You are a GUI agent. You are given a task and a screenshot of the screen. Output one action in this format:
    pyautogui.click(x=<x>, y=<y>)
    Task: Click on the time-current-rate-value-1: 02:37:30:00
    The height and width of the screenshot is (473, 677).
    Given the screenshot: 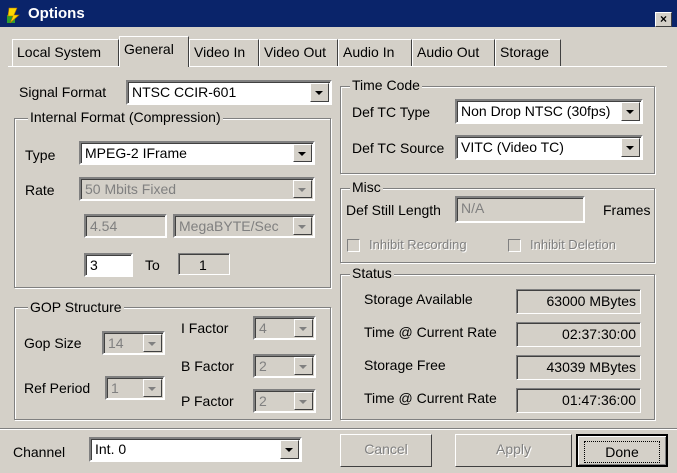 What is the action you would take?
    pyautogui.click(x=578, y=334)
    